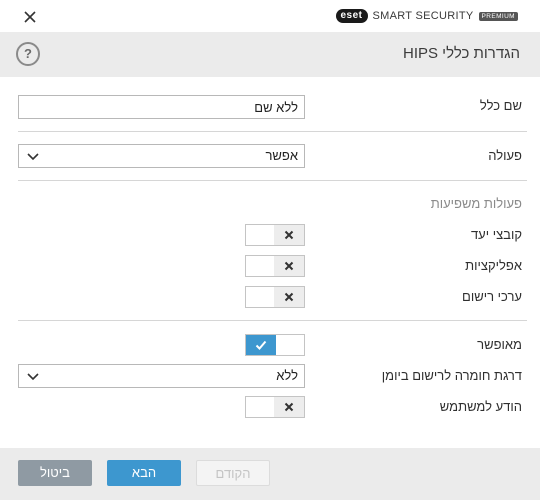 This screenshot has width=540, height=500. What do you see at coordinates (281, 155) in the screenshot?
I see `action-select-value: אפשר` at bounding box center [281, 155].